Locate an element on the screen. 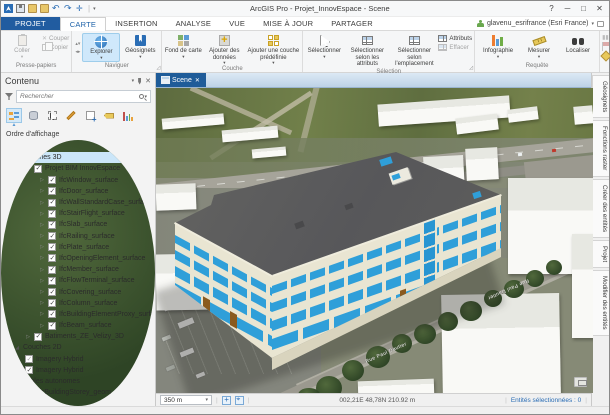  layer-item: ▷IfcCovering_surface is located at coordinates (78, 291).